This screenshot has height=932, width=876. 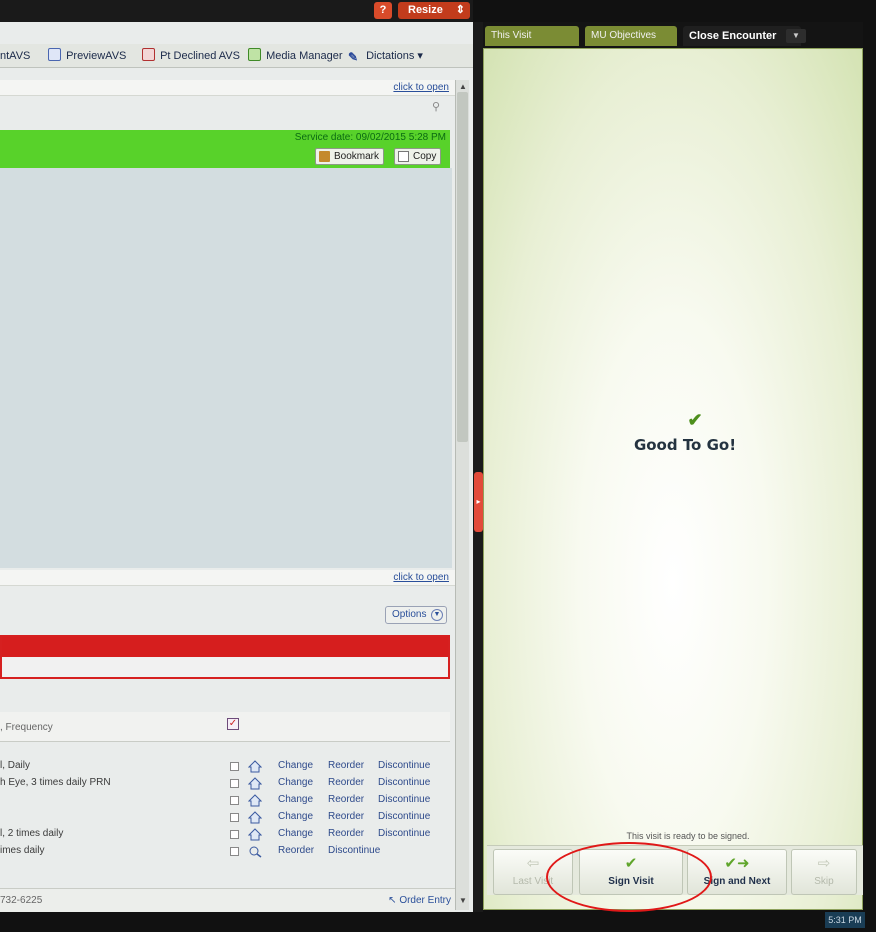 What do you see at coordinates (15, 765) in the screenshot?
I see `med-name: l, Daily` at bounding box center [15, 765].